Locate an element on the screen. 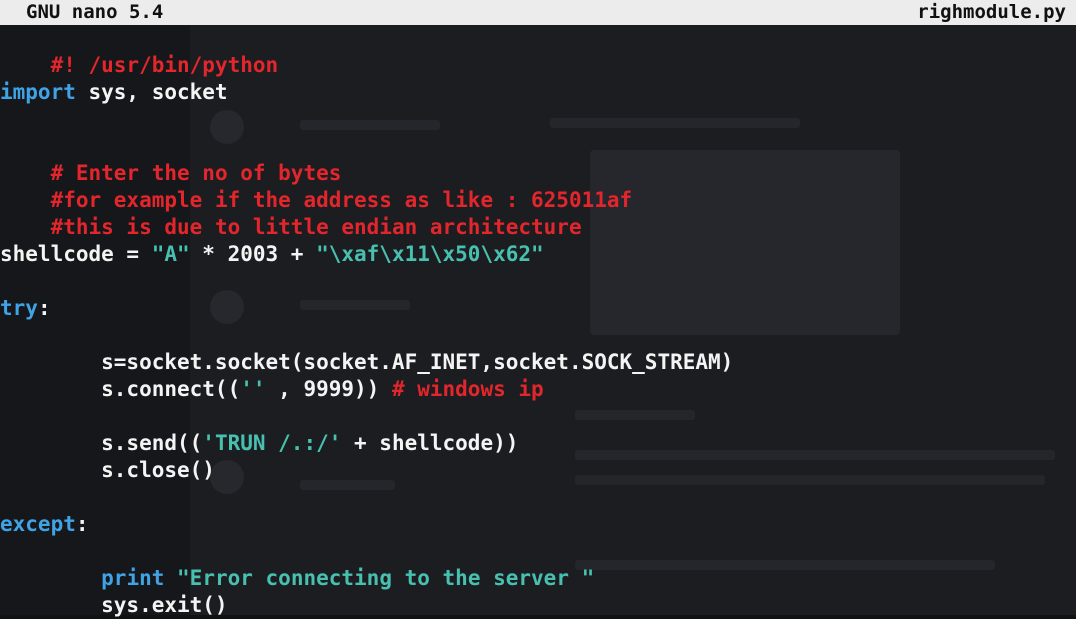  import-keyword: import is located at coordinates (38, 92).